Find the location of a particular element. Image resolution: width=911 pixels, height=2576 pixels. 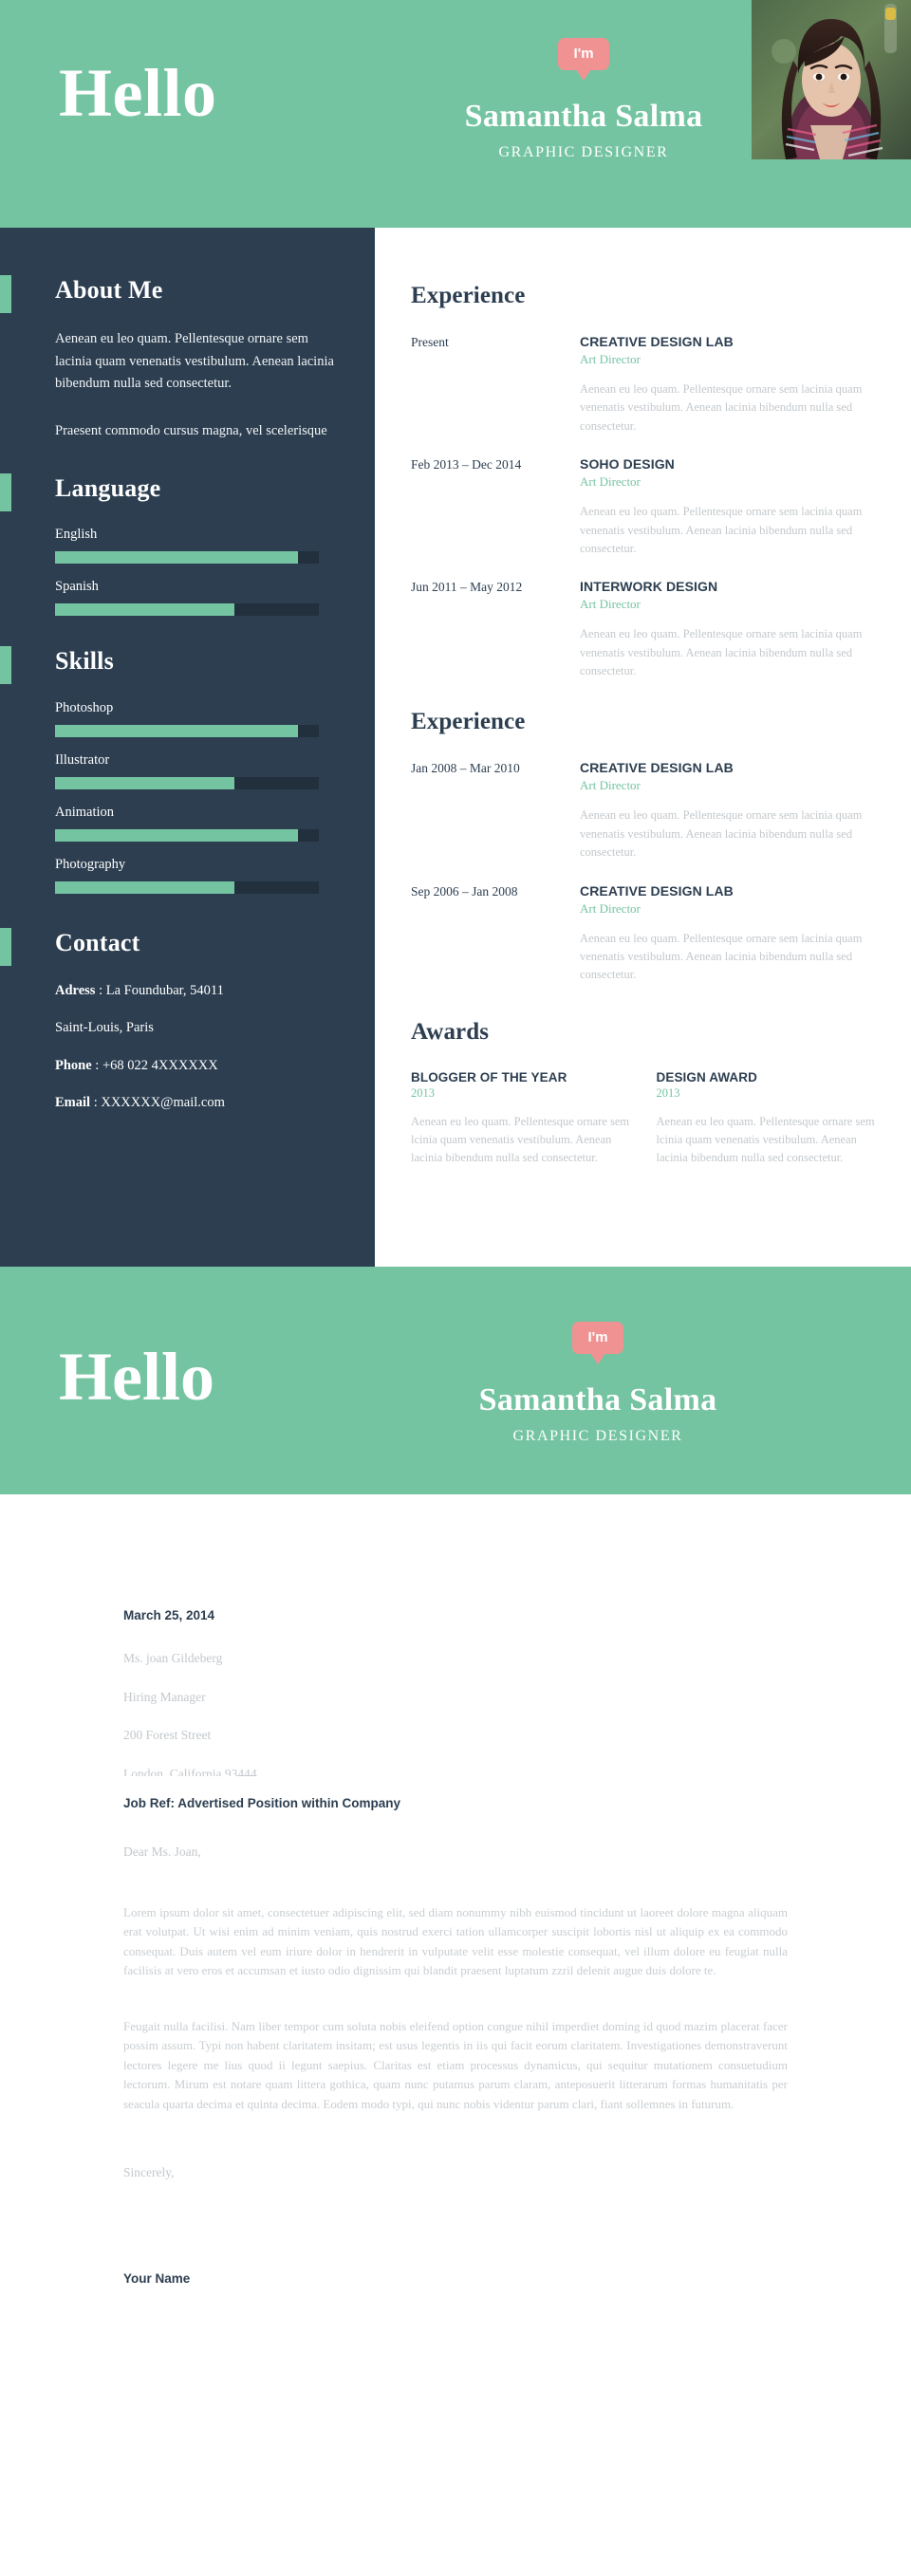

skill-bar-label: Animation is located at coordinates (85, 812).